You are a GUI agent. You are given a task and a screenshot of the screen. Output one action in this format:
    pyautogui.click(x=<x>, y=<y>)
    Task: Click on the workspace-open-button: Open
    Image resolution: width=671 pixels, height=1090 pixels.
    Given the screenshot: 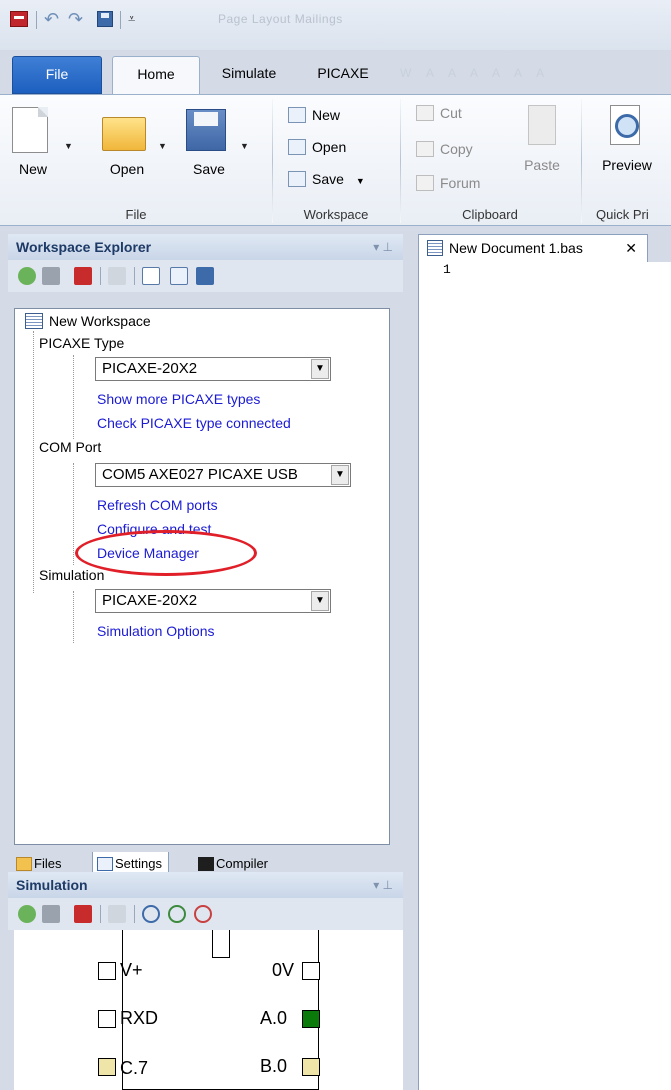 What is the action you would take?
    pyautogui.click(x=317, y=147)
    